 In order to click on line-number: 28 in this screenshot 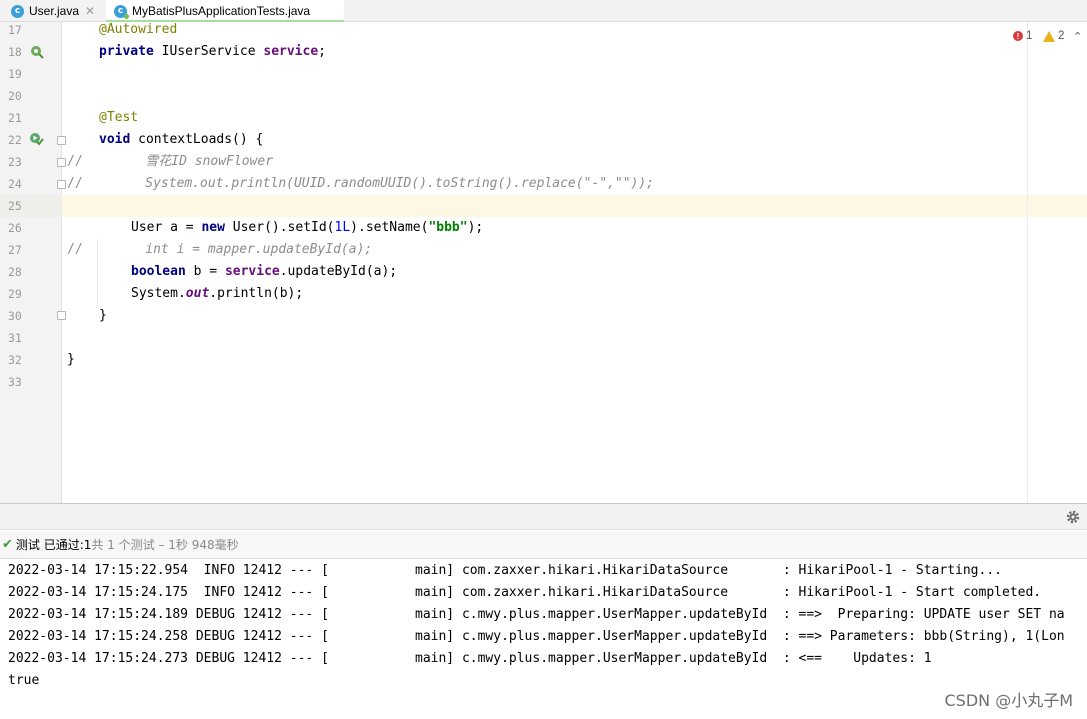, I will do `click(15, 272)`.